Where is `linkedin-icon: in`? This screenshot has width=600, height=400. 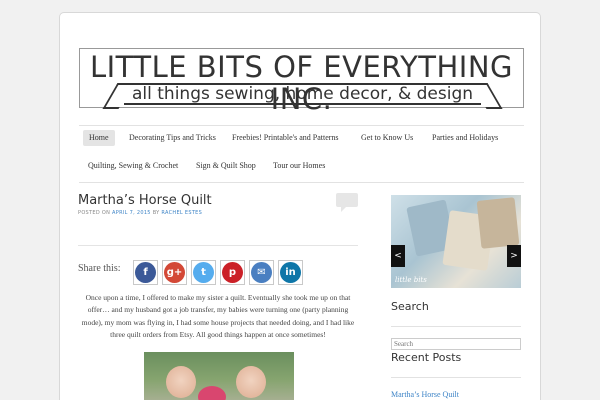
linkedin-icon: in is located at coordinates (290, 272).